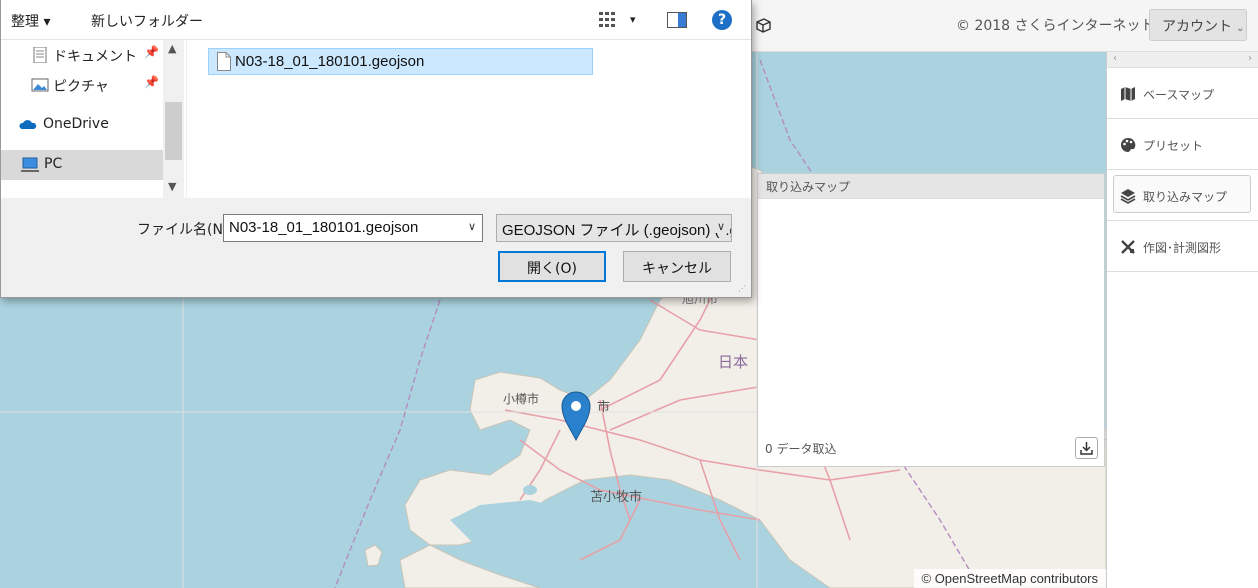  What do you see at coordinates (76, 124) in the screenshot?
I see `nav-item-label: OneDrive` at bounding box center [76, 124].